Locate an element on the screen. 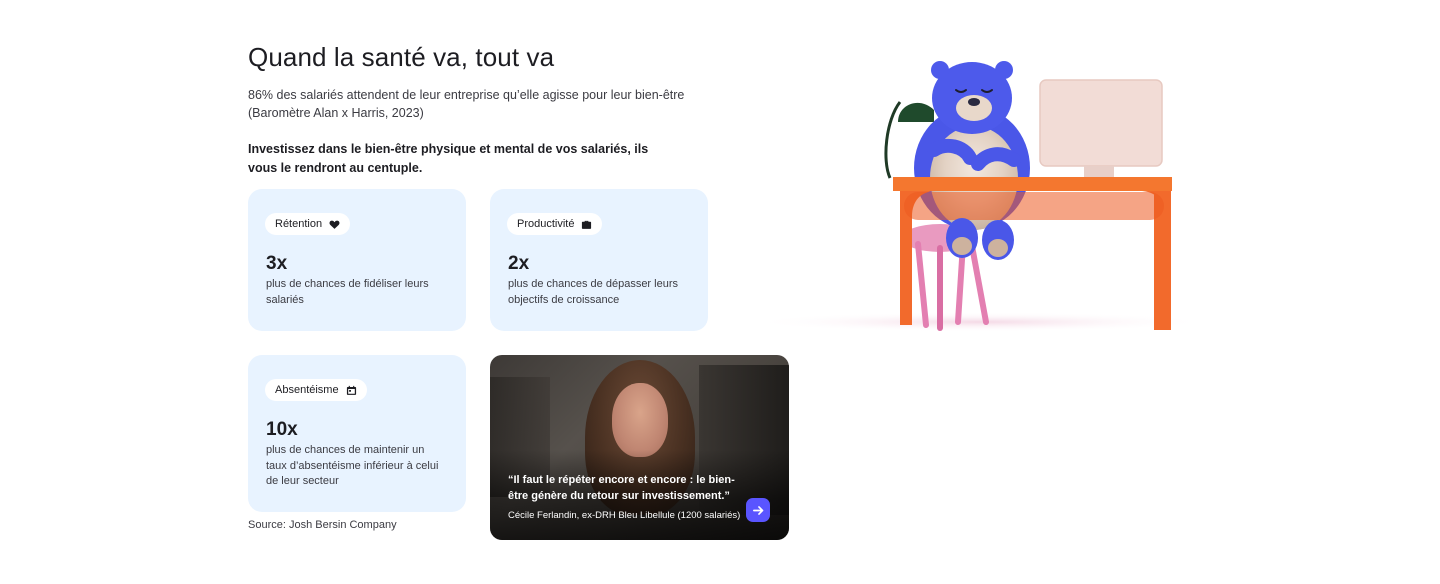 Image resolution: width=1440 pixels, height=584 pixels. calendar-icon is located at coordinates (351, 390).